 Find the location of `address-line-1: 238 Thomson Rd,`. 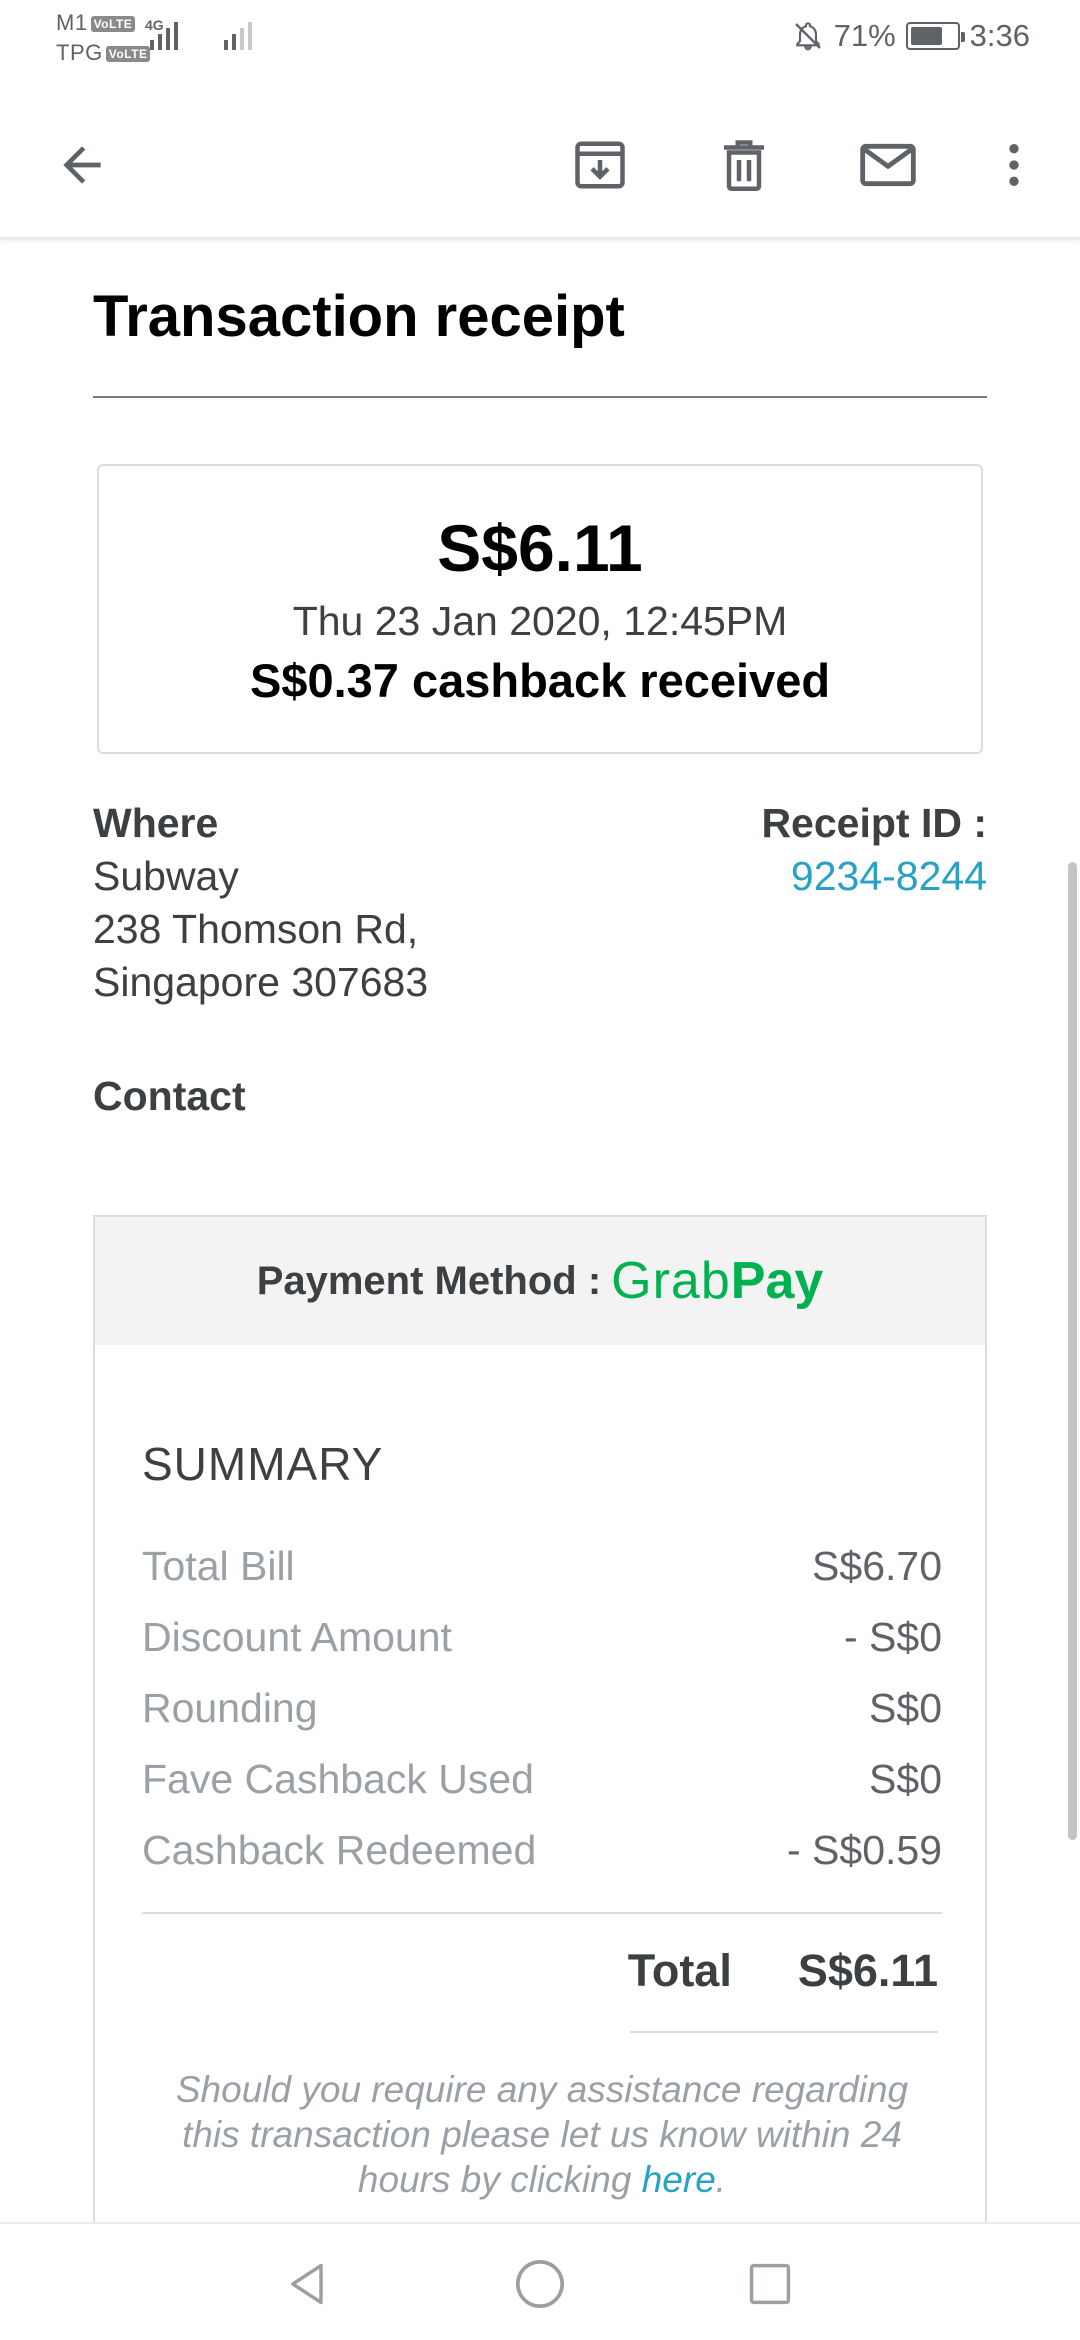

address-line-1: 238 Thomson Rd, is located at coordinates (256, 929).